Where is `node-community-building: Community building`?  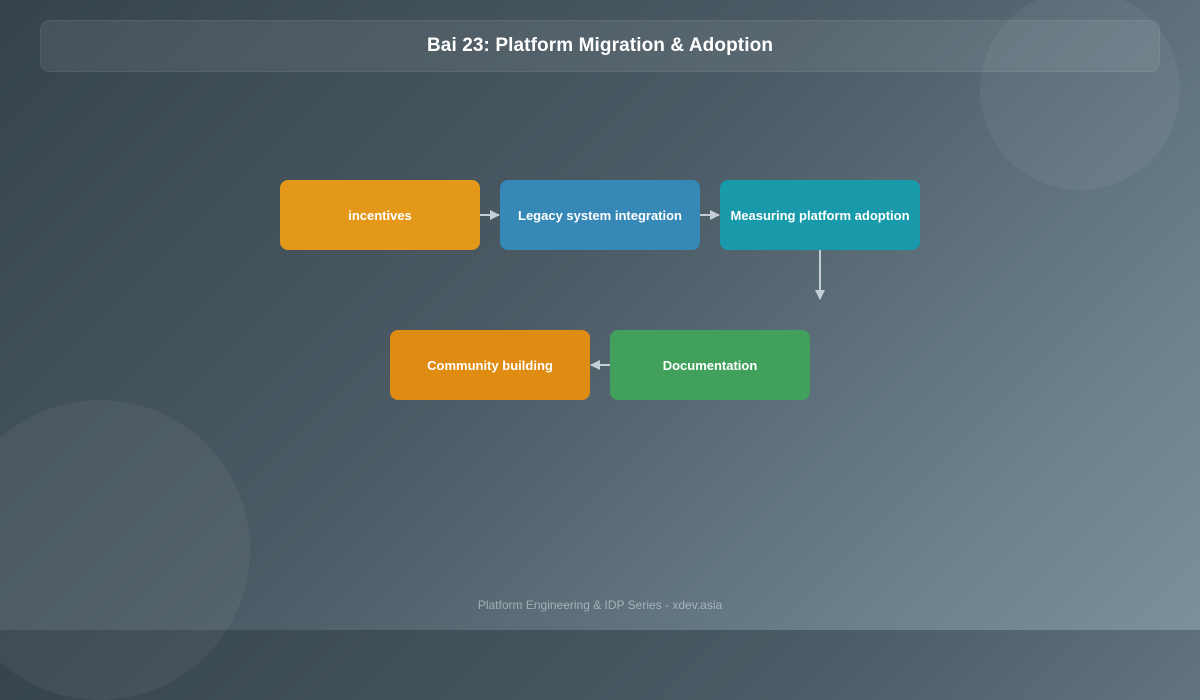 node-community-building: Community building is located at coordinates (490, 365).